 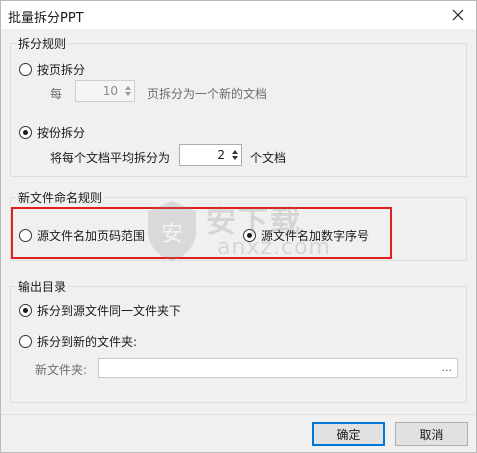 I want to click on per-part-prefix: 将每个文档平均拆分为, so click(x=110, y=158).